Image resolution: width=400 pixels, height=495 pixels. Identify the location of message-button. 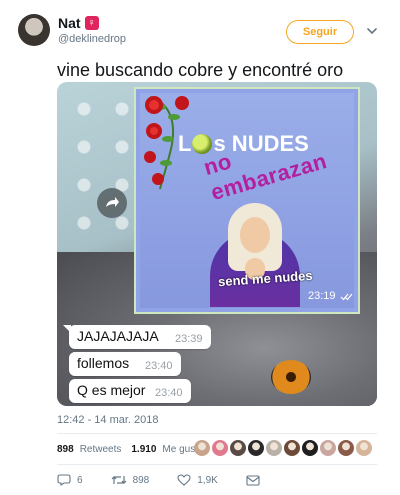
(253, 480).